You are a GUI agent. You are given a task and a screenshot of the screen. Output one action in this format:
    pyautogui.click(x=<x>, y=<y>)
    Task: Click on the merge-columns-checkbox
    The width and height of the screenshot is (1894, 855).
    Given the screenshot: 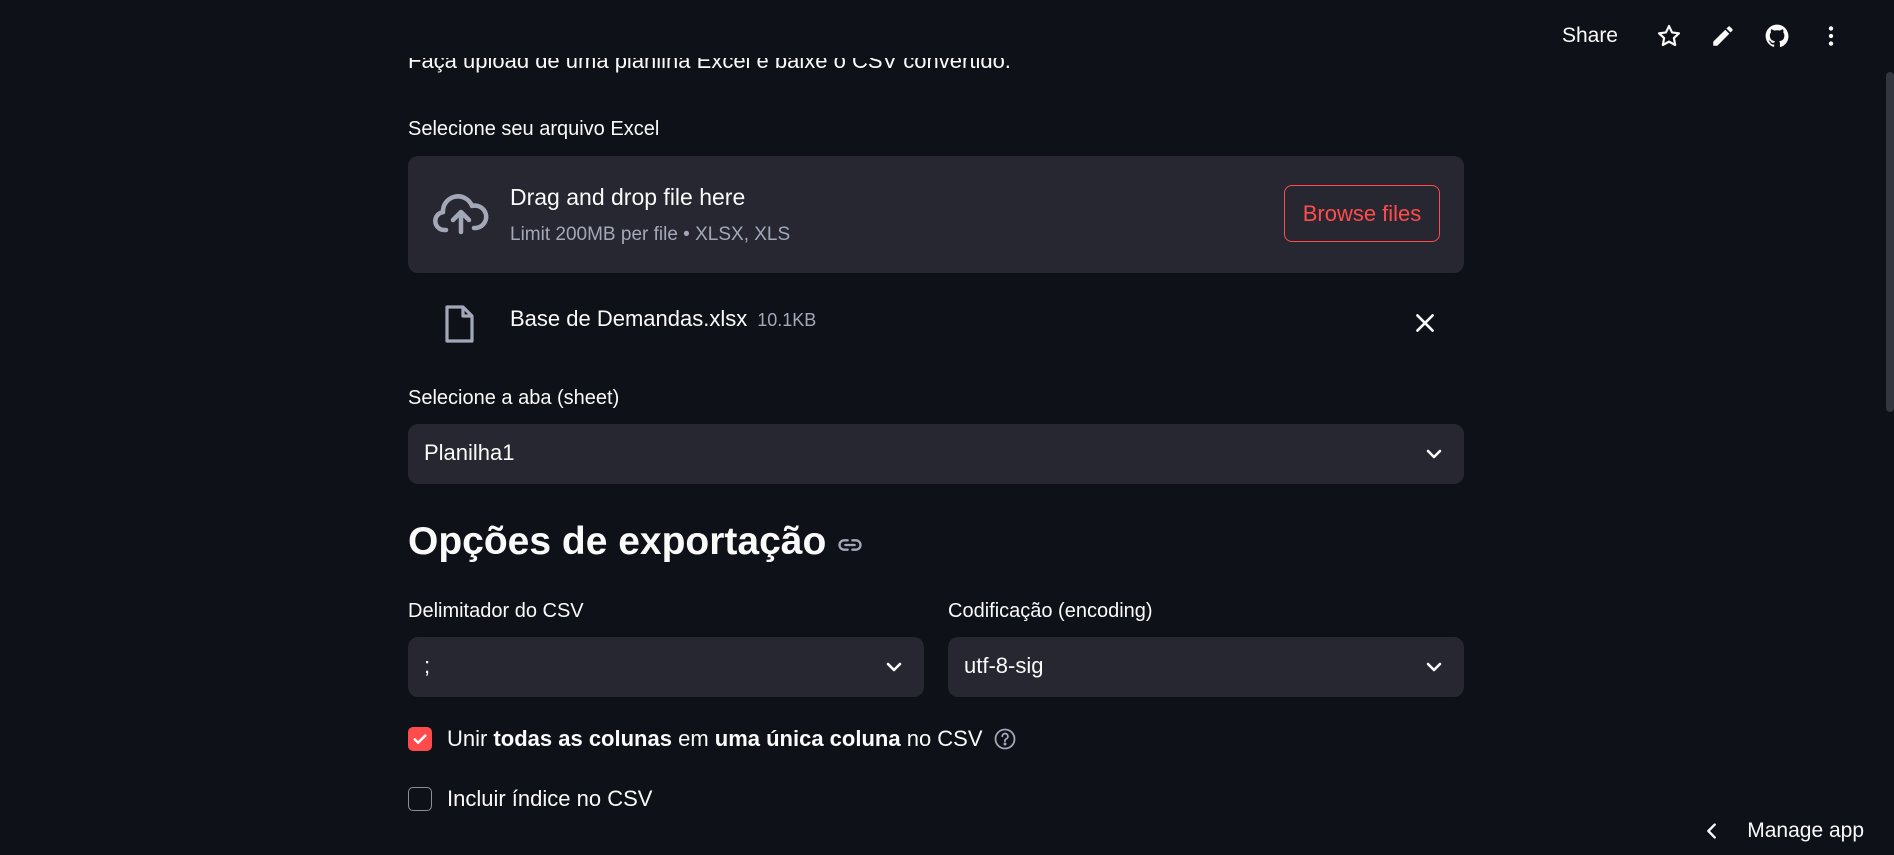 What is the action you would take?
    pyautogui.click(x=420, y=739)
    